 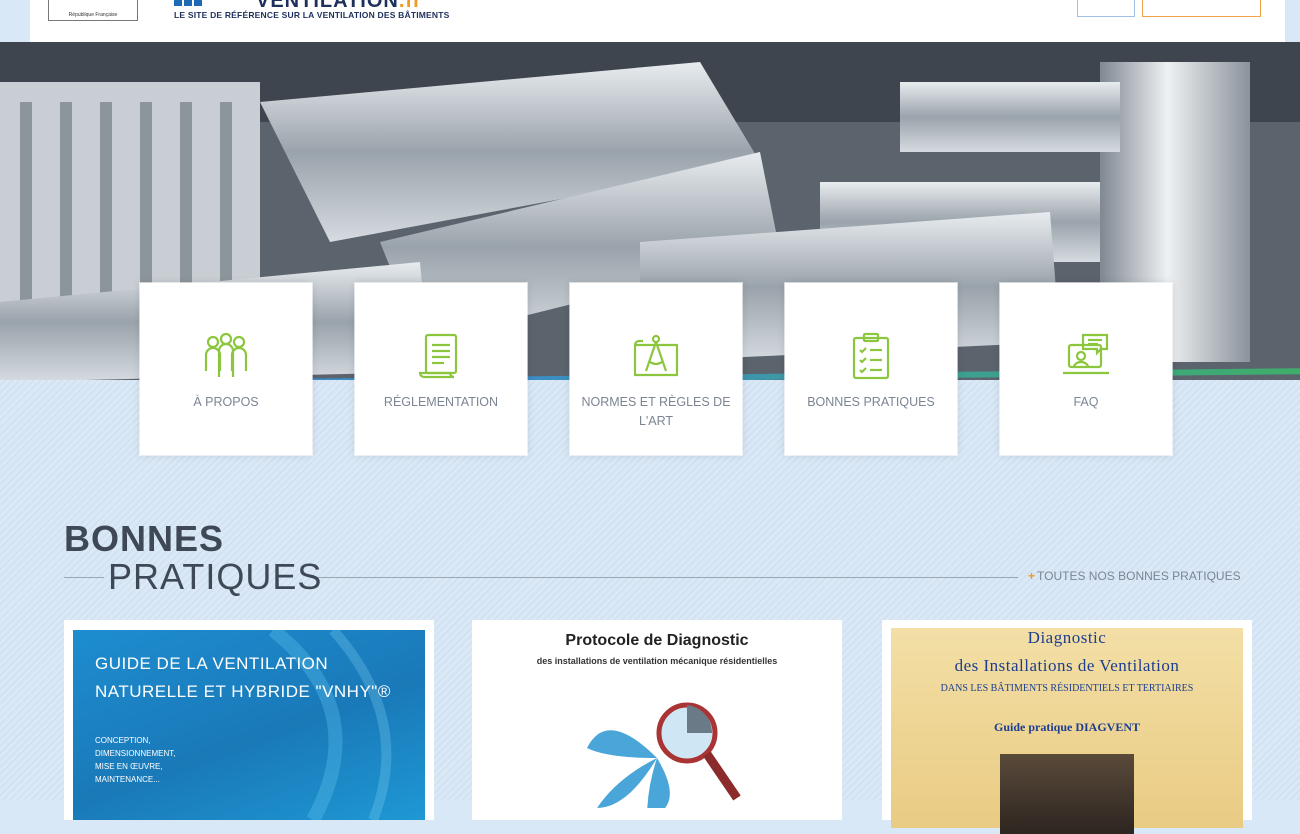 I want to click on nav-card-label: BONNES PRATIQUES, so click(x=871, y=402).